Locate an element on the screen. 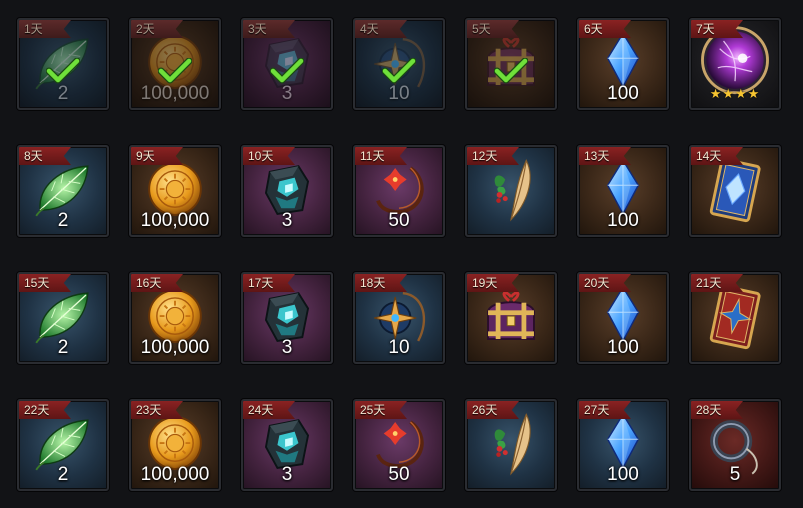  reward-slot-day-2: 2天 100,000 is located at coordinates (175, 64).